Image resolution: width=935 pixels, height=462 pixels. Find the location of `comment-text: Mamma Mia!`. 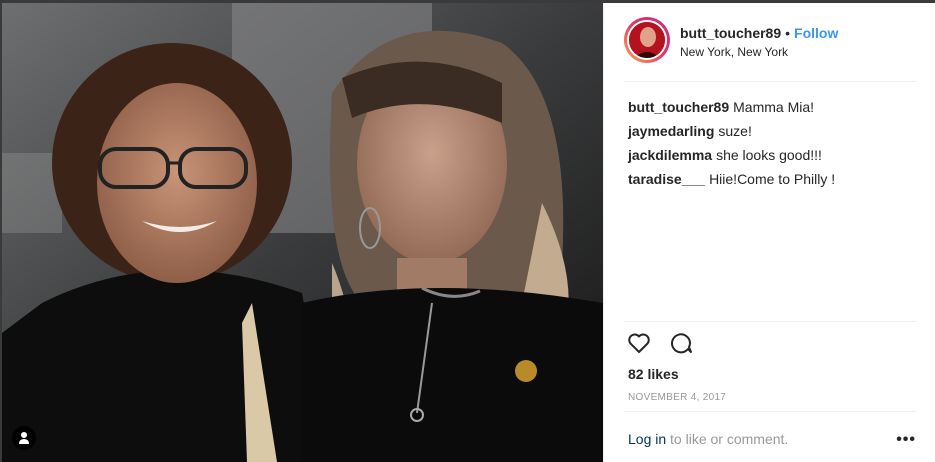

comment-text: Mamma Mia! is located at coordinates (774, 107).